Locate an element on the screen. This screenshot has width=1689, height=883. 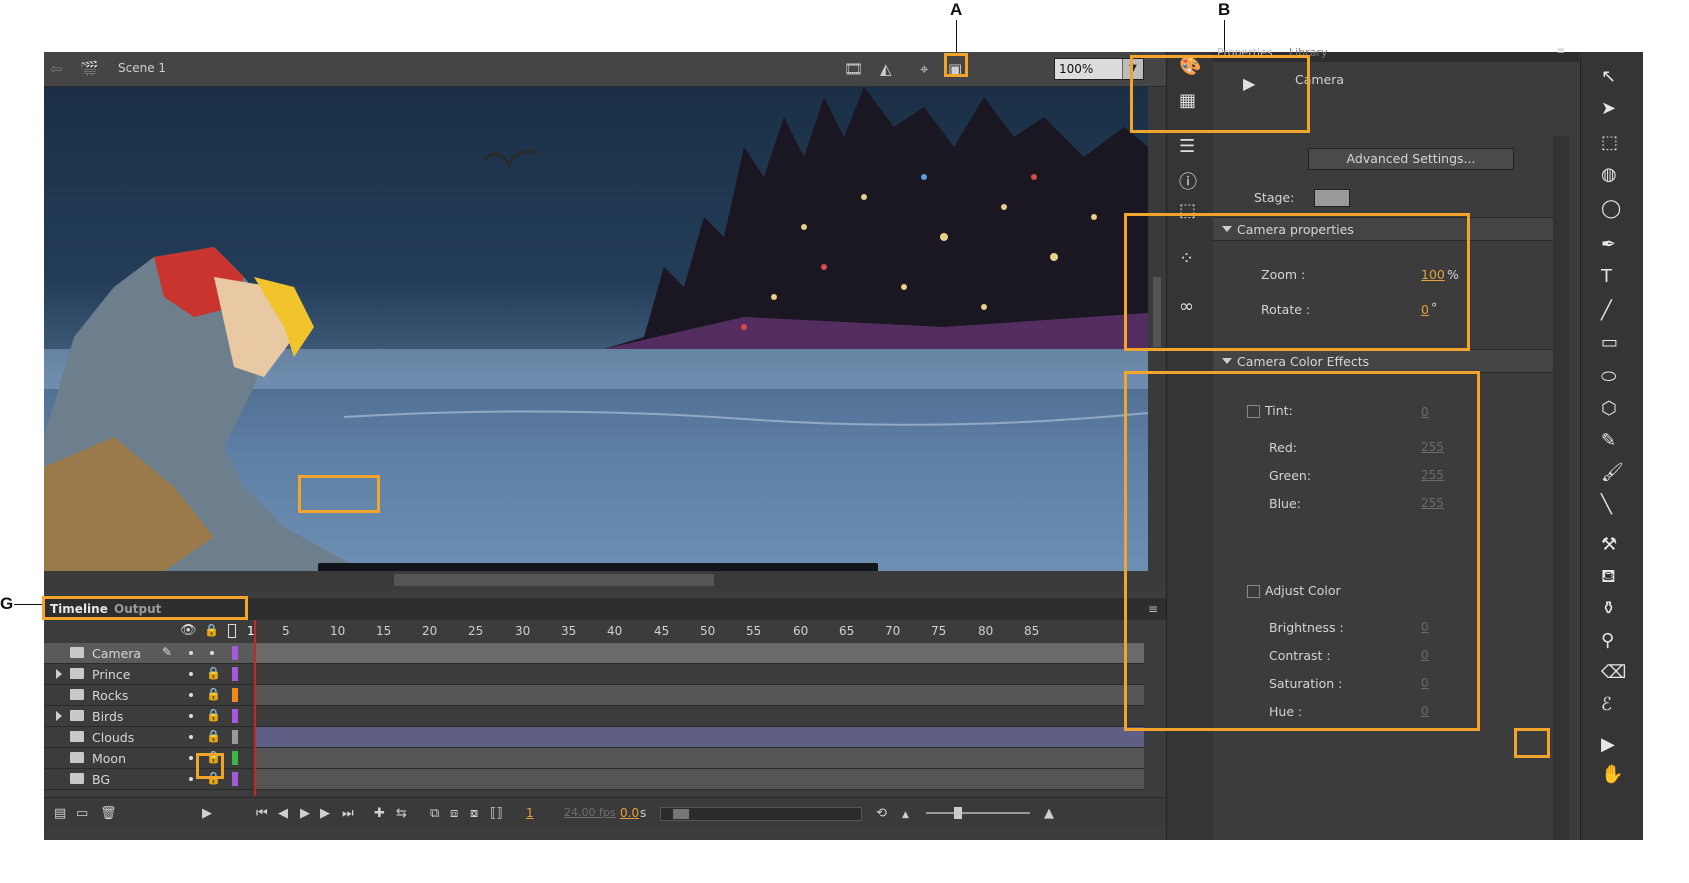
frame-track-rocks is located at coordinates (699, 695).